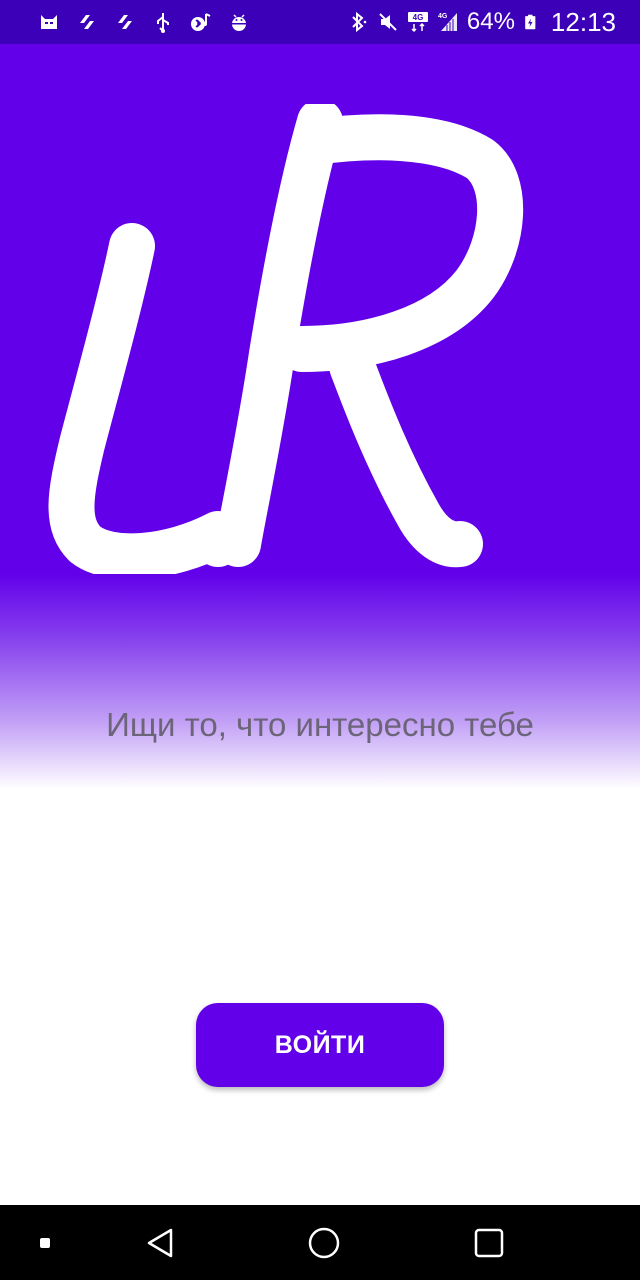 Image resolution: width=640 pixels, height=1280 pixels. I want to click on mute-icon, so click(388, 22).